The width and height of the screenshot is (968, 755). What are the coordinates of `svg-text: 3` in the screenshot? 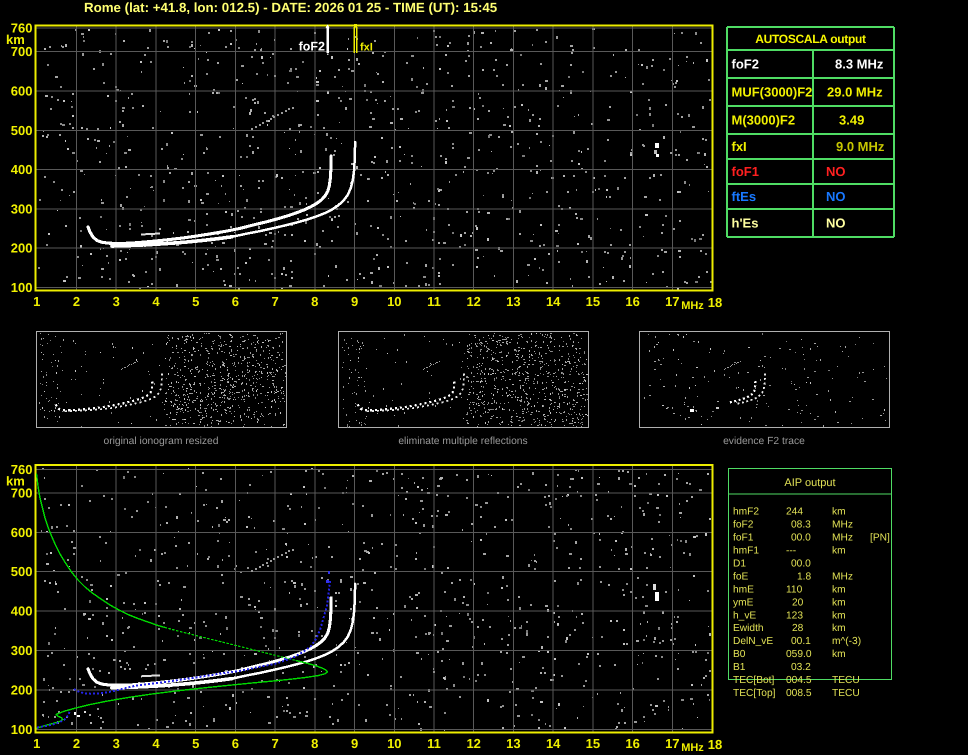 It's located at (116, 743).